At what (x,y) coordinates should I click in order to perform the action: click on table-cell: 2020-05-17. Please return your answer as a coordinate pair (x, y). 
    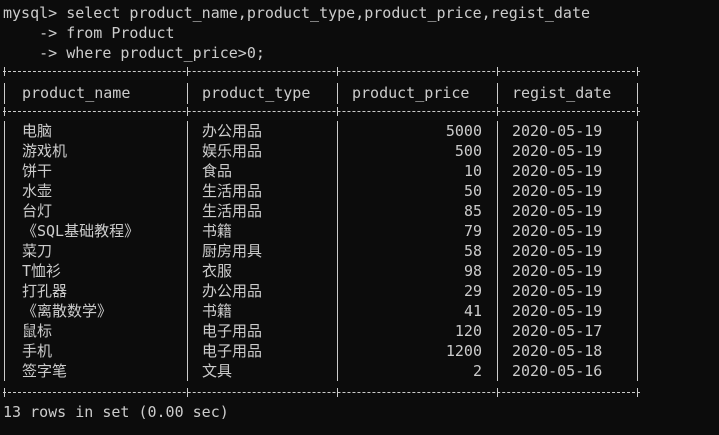
    Looking at the image, I should click on (557, 331).